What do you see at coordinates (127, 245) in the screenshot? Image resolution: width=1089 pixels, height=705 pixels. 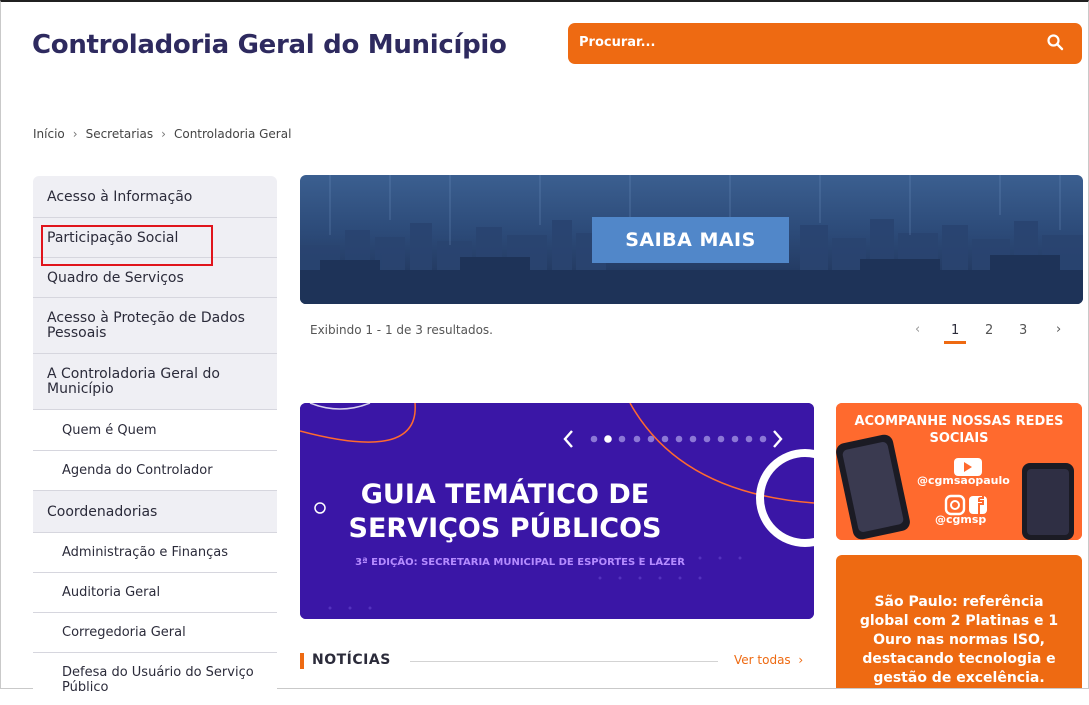 I see `highlight-box` at bounding box center [127, 245].